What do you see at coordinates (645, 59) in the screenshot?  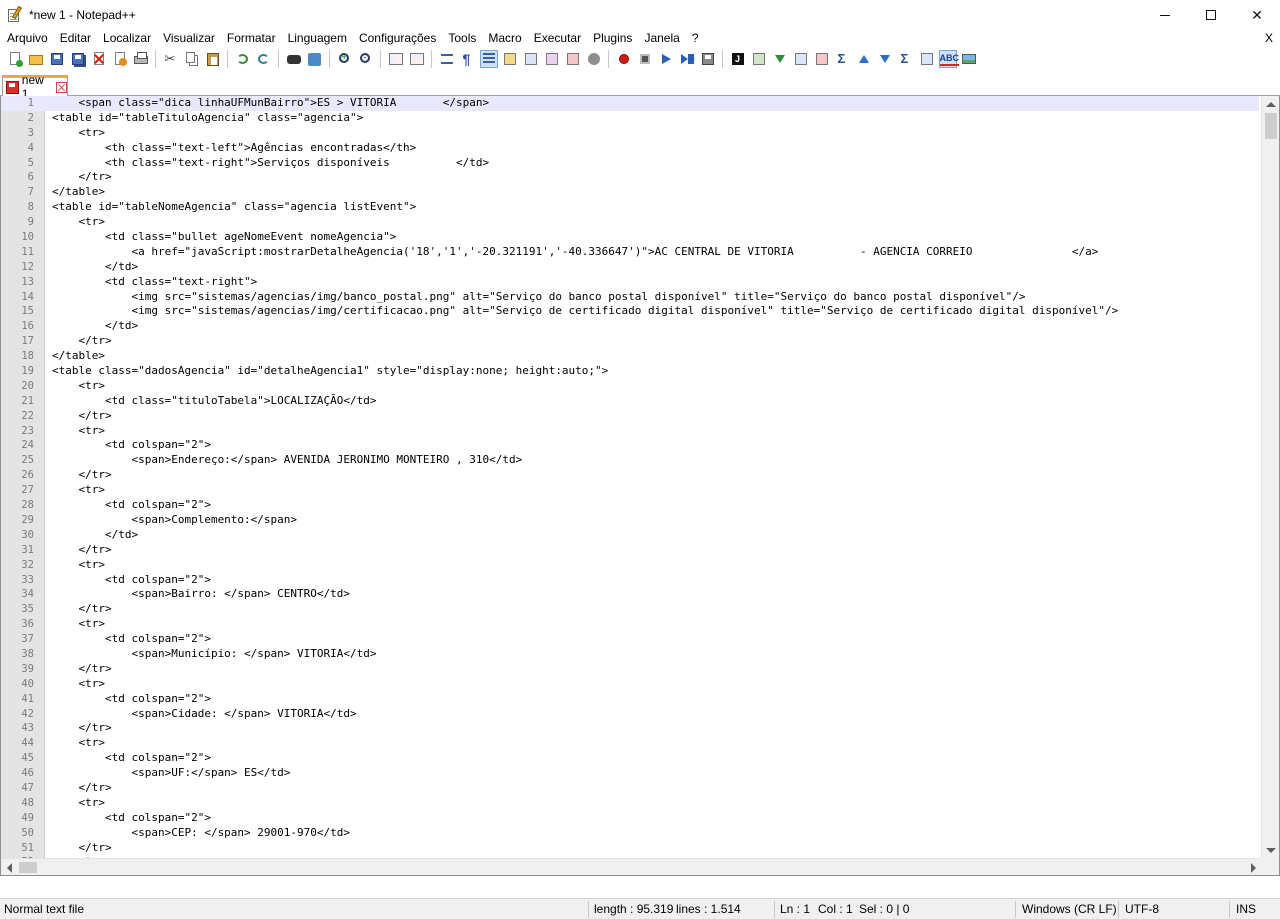 I see `stop-record-icon` at bounding box center [645, 59].